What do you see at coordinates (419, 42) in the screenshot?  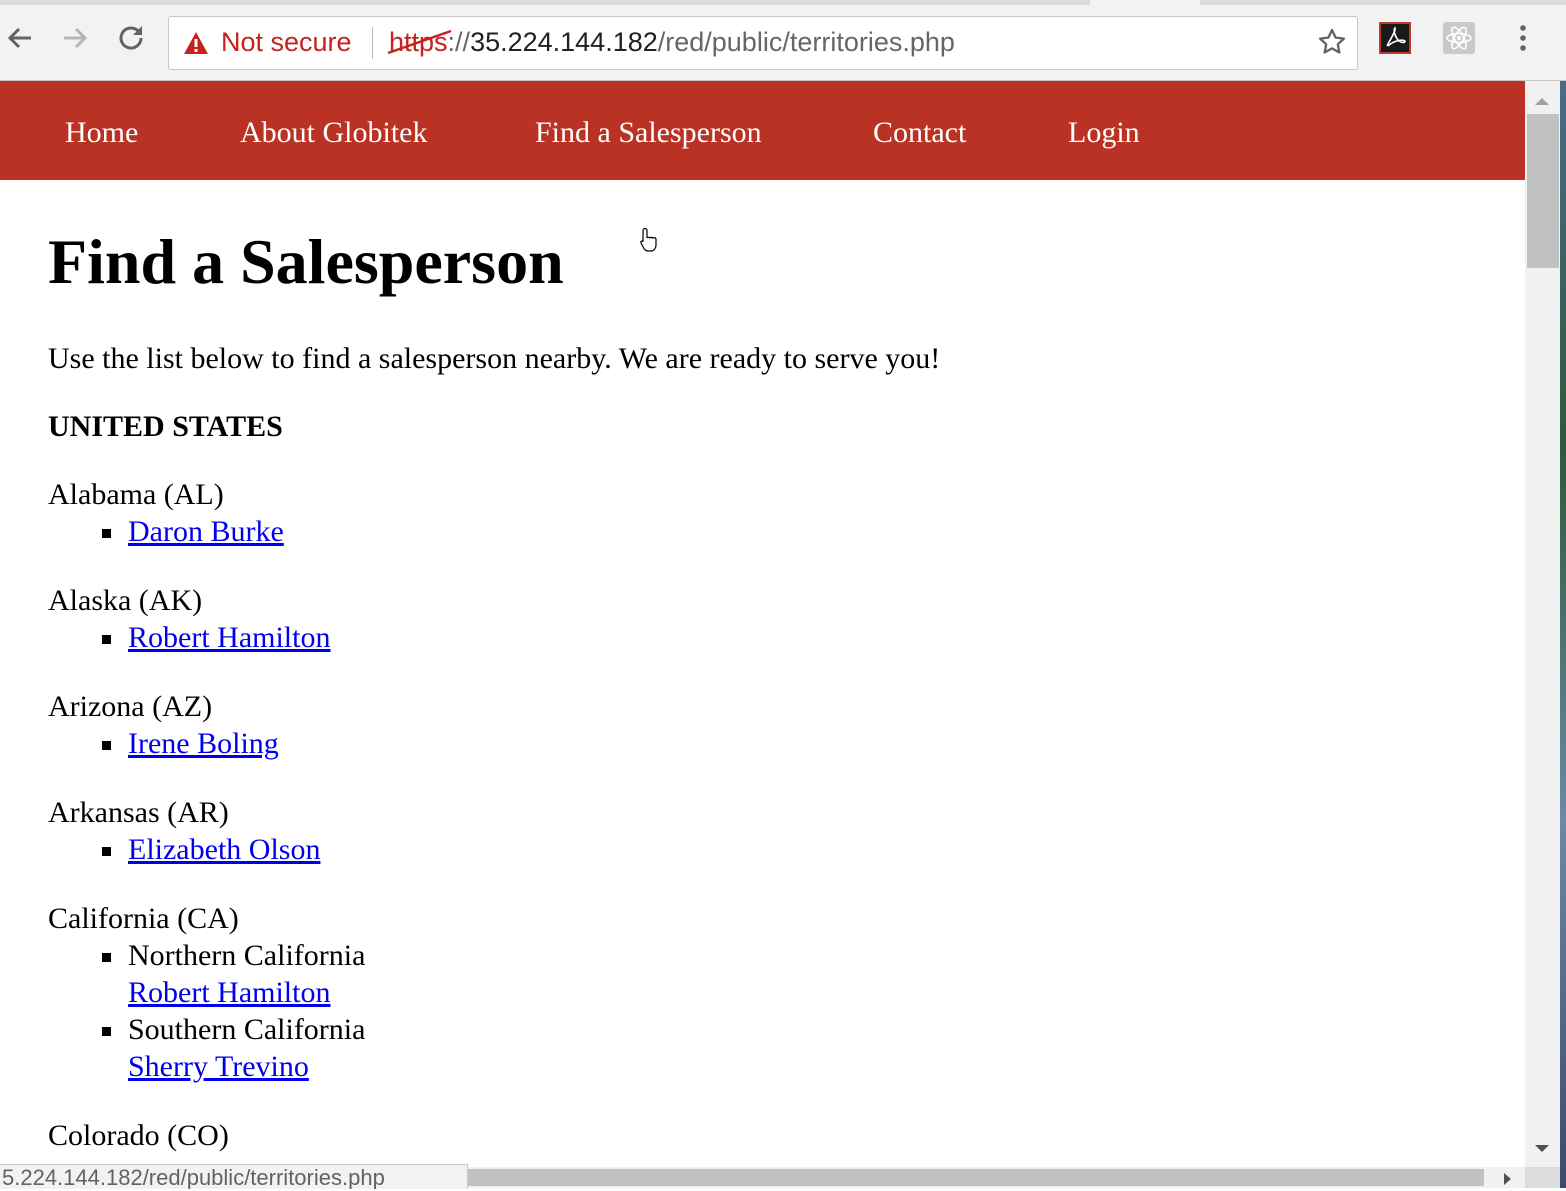 I see `url-scheme: https` at bounding box center [419, 42].